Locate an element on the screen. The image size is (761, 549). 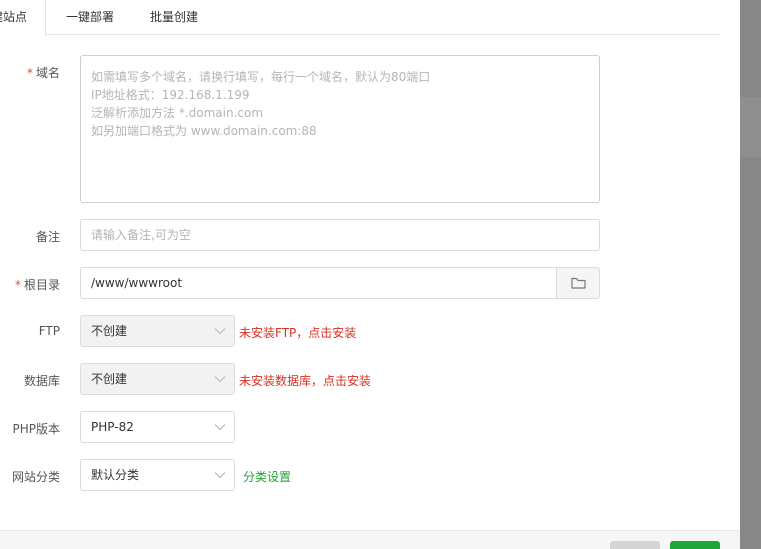
php-version-select: PHP-82 is located at coordinates (157, 427).